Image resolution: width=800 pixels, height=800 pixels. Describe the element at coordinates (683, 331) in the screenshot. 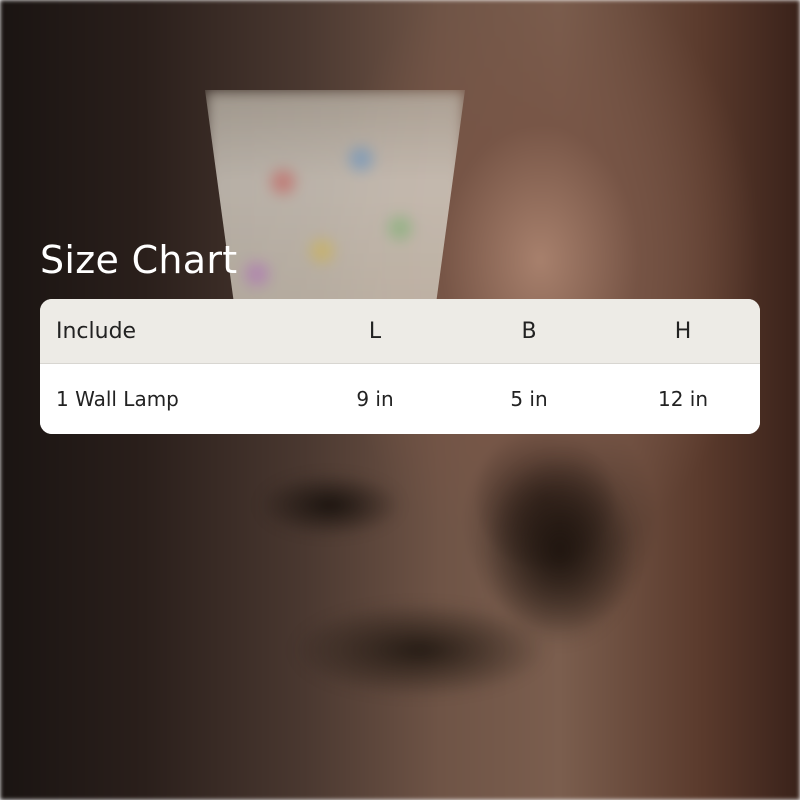

I see `header-height: H` at that location.